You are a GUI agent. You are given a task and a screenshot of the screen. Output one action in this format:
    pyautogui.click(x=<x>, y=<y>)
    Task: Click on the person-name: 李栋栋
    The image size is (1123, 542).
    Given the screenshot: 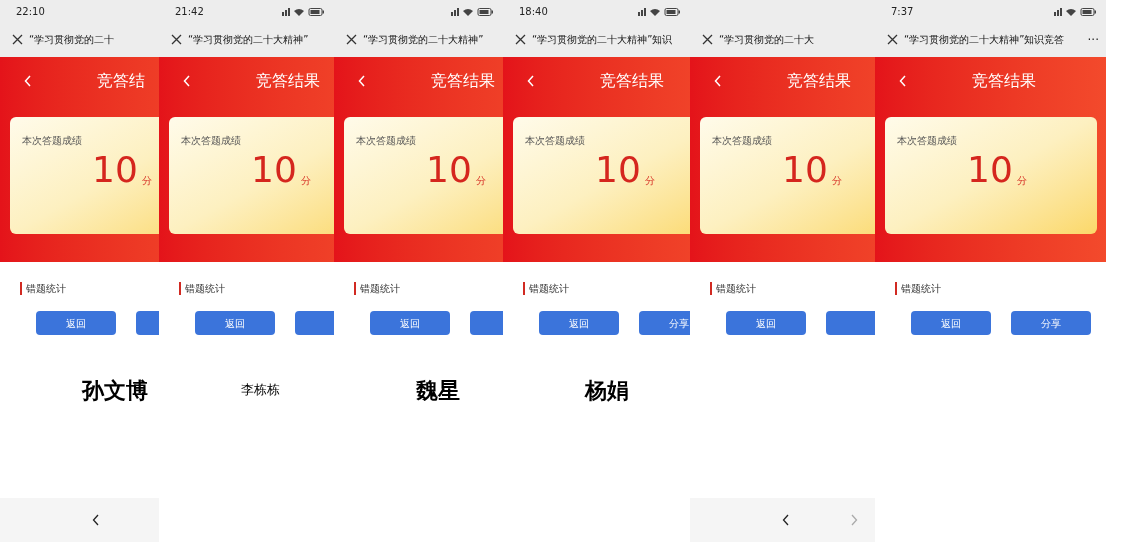 What is the action you would take?
    pyautogui.click(x=260, y=390)
    